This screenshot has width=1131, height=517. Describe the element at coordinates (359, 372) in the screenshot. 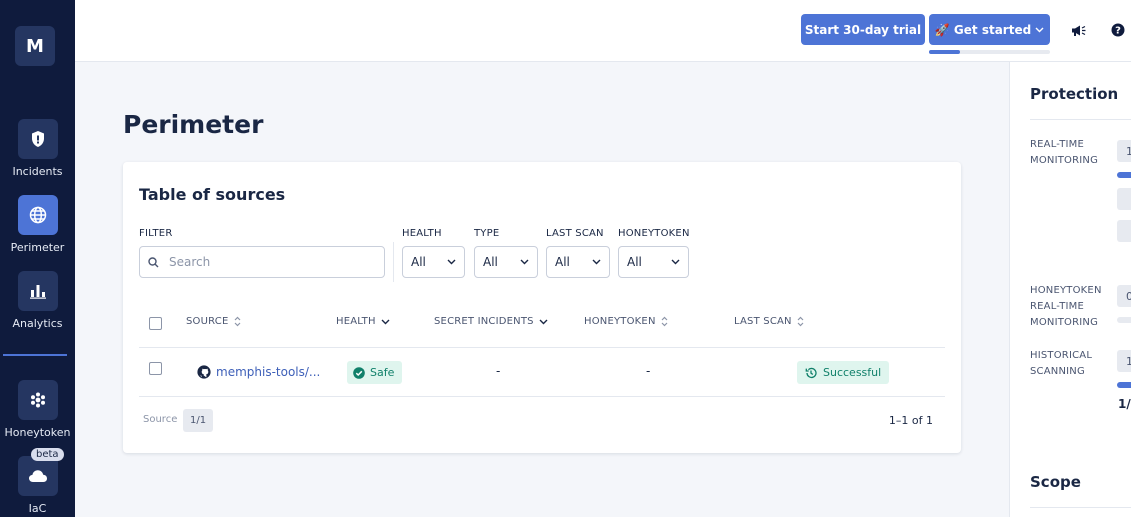

I see `check-circle-icon` at that location.